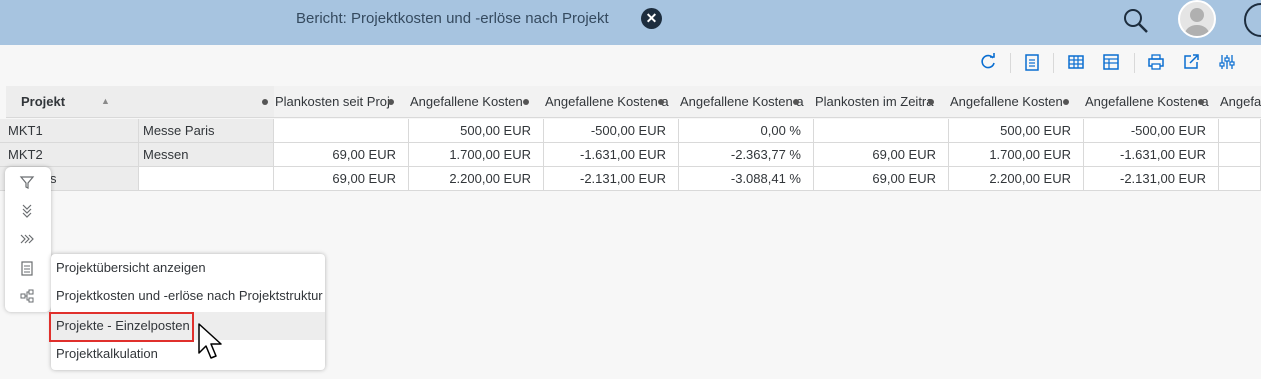  What do you see at coordinates (210, 341) in the screenshot?
I see `mouse-cursor-icon` at bounding box center [210, 341].